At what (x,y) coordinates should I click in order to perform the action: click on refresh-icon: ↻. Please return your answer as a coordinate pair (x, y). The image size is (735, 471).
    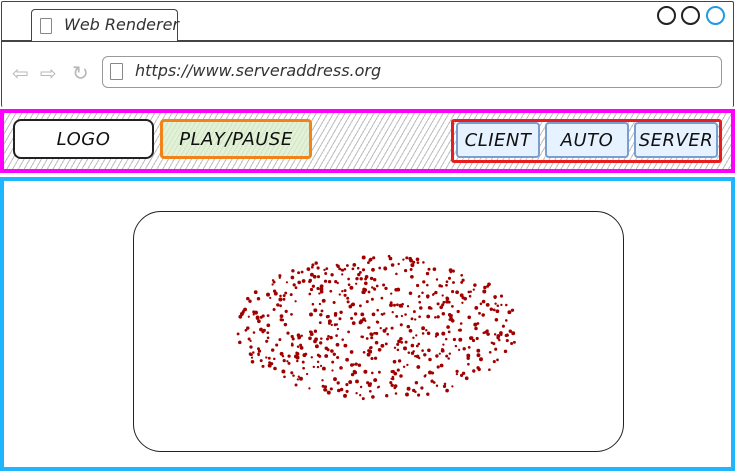
    Looking at the image, I should click on (80, 73).